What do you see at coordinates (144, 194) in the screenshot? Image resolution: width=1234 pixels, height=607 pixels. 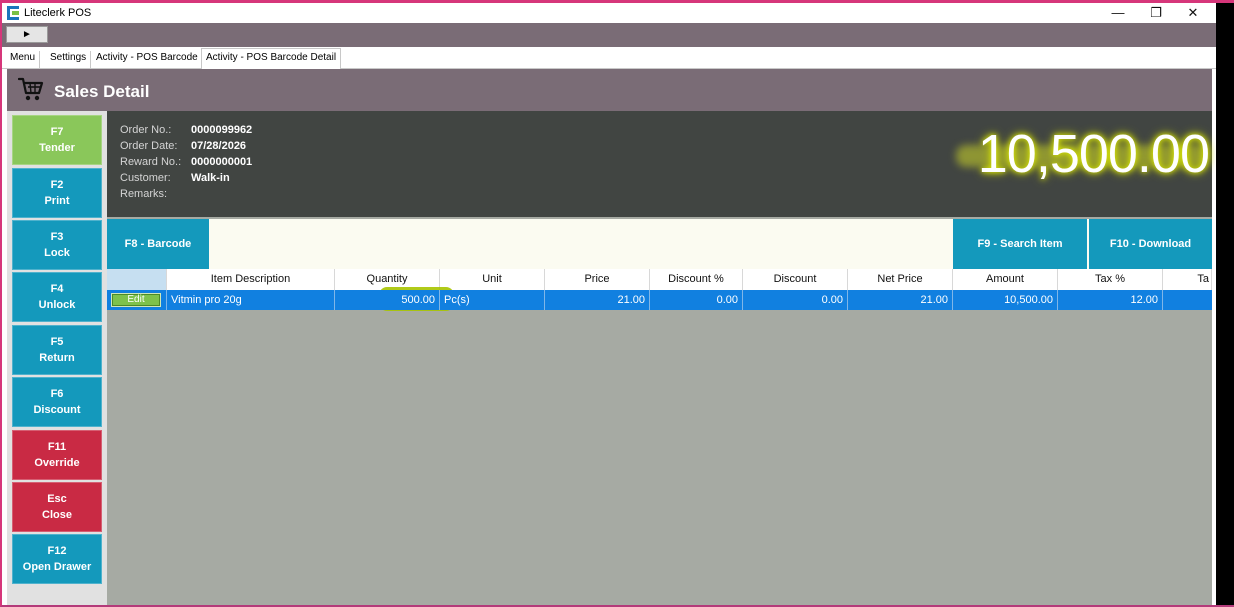 I see `remarks-label: Remarks:` at bounding box center [144, 194].